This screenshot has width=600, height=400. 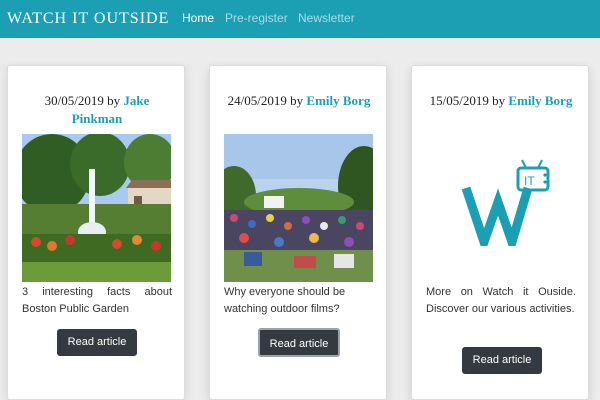 I want to click on article-date: 24/05/2019, so click(x=257, y=100).